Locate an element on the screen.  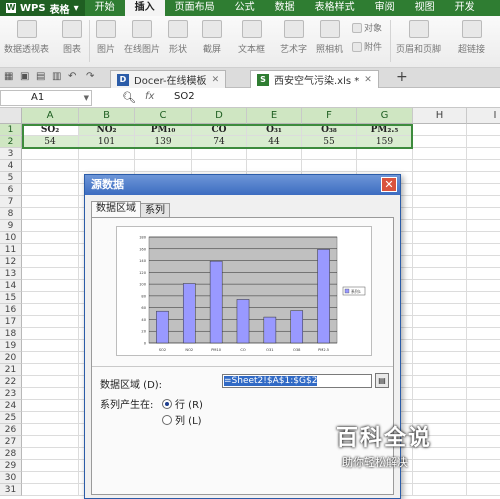
row-header-6: 6 is located at coordinates (11, 190).